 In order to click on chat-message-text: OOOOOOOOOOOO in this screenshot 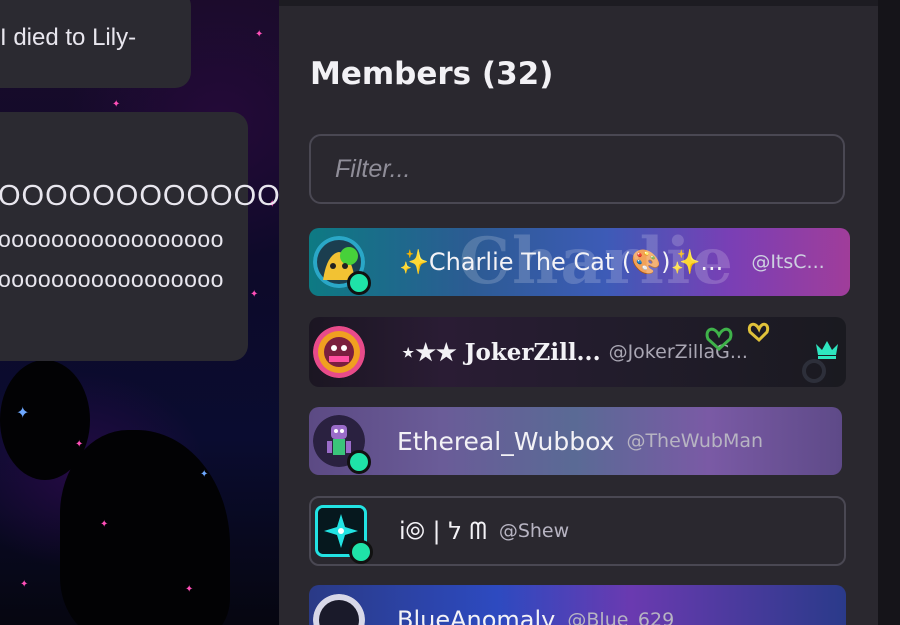, I will do `click(139, 196)`.